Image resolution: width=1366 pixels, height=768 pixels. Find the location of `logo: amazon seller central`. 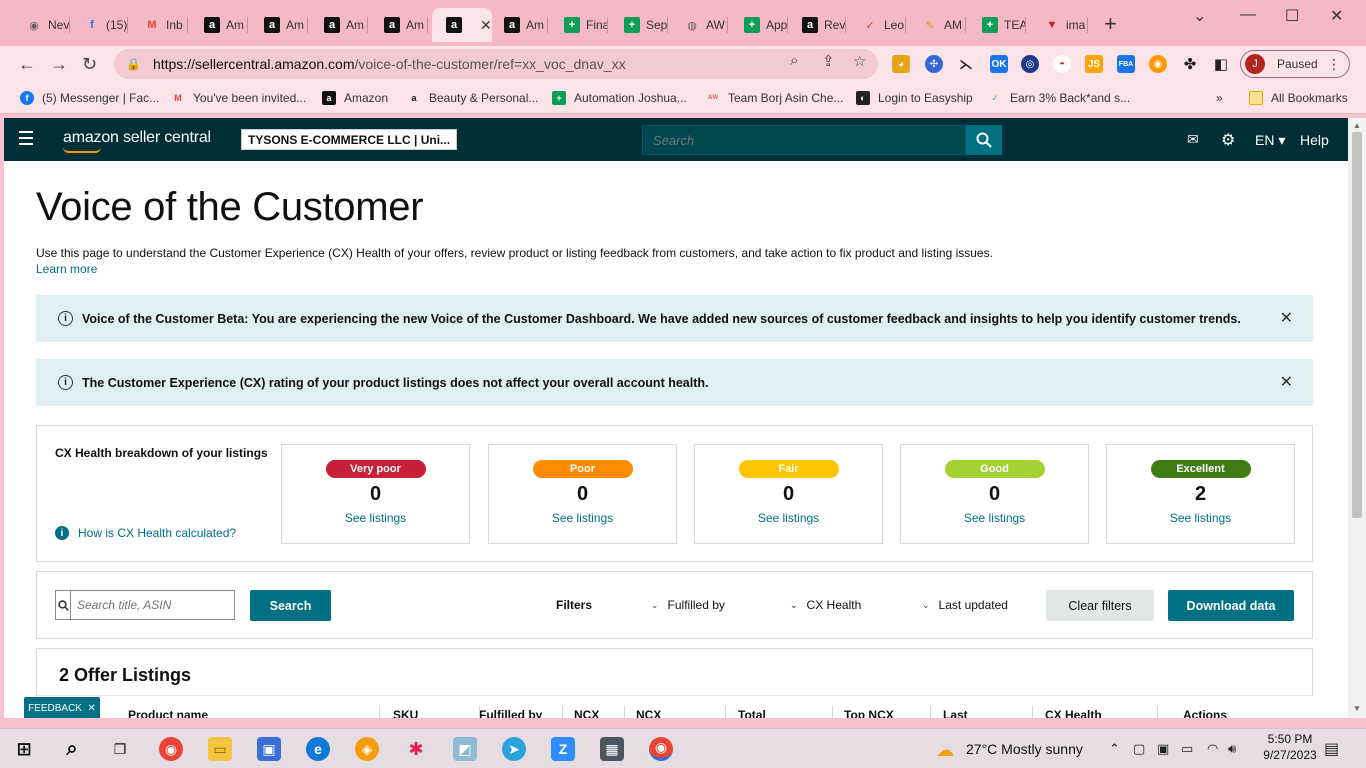

logo: amazon seller central is located at coordinates (137, 141).